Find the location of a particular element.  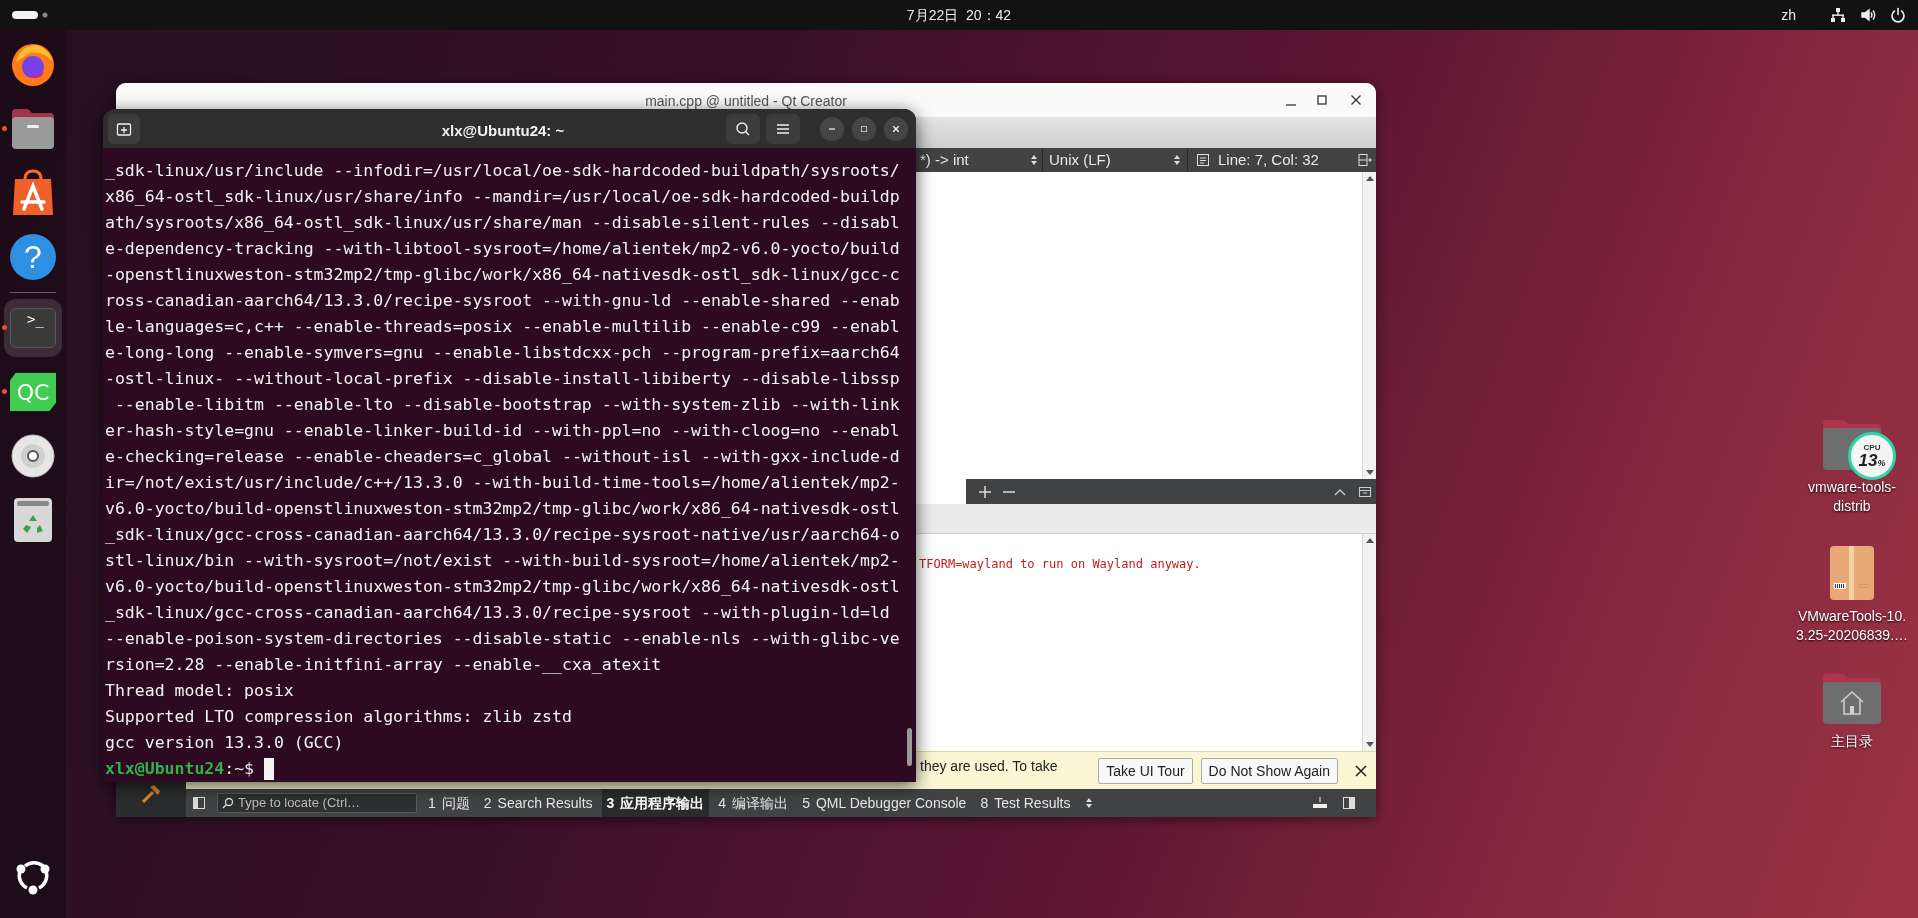

filter-field is located at coordinates (941, 491).